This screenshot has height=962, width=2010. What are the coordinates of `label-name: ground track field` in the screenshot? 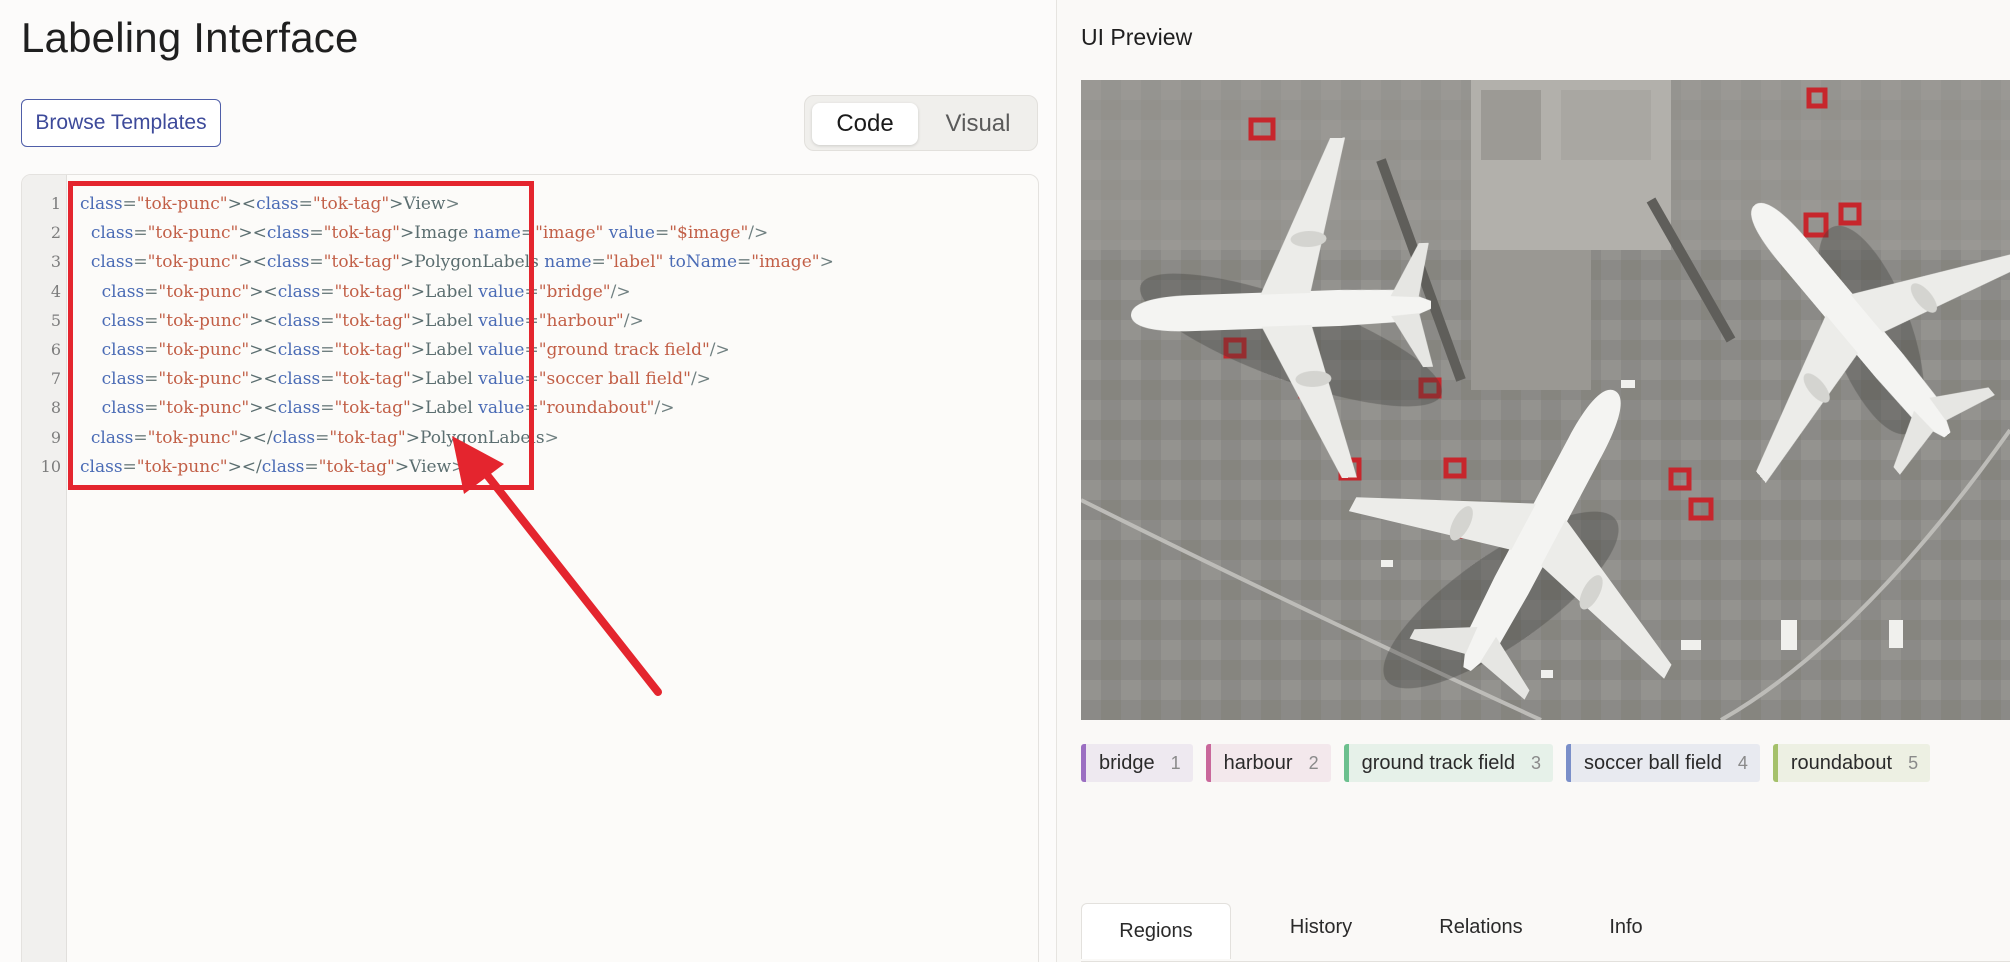 It's located at (1438, 762).